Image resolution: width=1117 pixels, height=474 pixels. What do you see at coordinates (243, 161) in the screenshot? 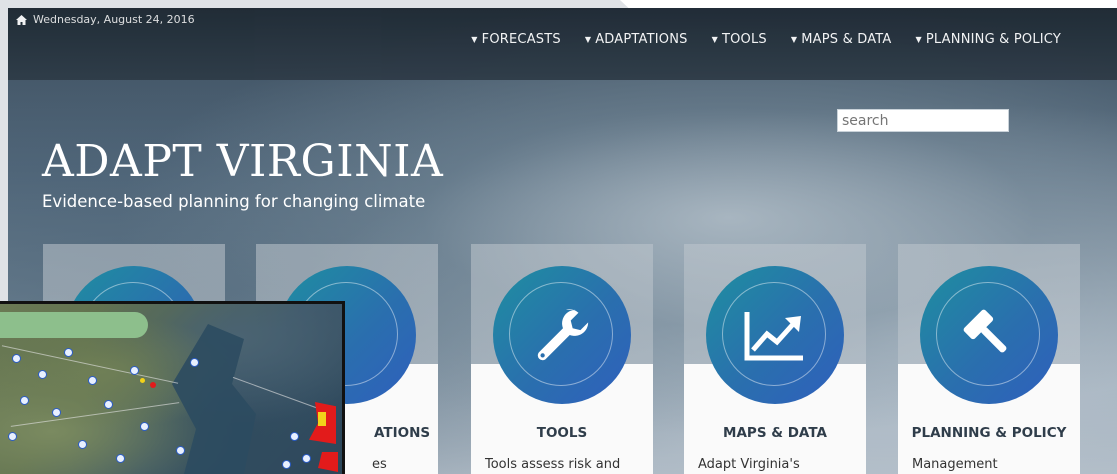
I see `site-title: ADAPT VIRGINIA` at bounding box center [243, 161].